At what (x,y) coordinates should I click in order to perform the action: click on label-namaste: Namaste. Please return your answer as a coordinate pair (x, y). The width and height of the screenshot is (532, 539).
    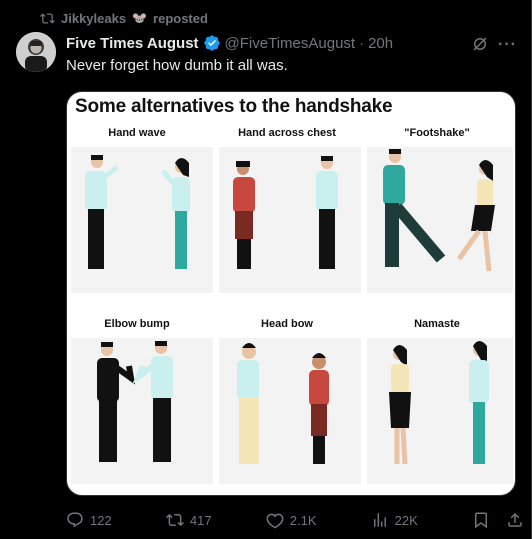
    Looking at the image, I should click on (437, 324).